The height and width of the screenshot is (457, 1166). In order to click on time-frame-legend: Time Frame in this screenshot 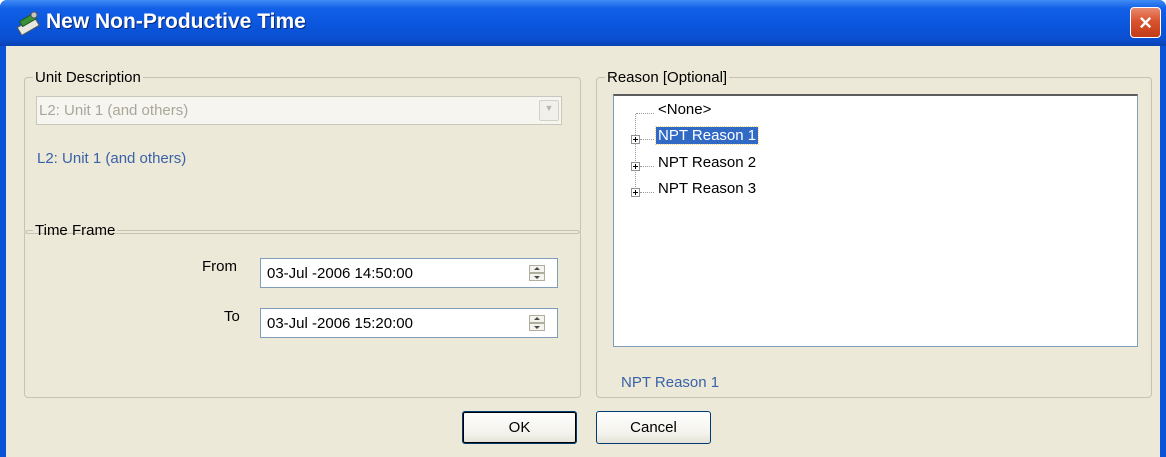, I will do `click(75, 230)`.